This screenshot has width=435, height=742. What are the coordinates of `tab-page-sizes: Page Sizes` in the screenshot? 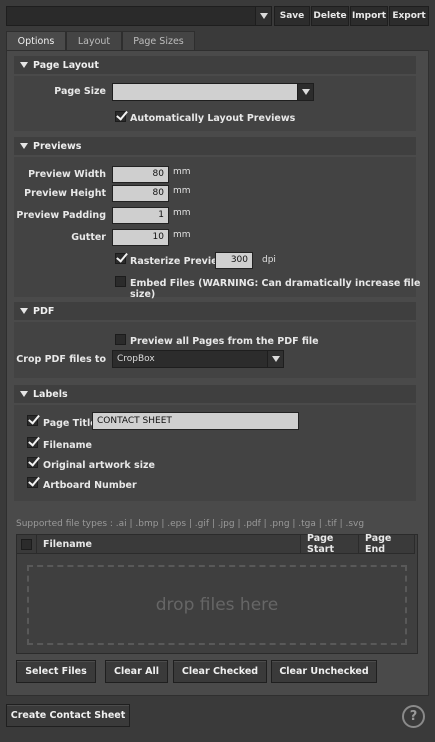 It's located at (158, 40).